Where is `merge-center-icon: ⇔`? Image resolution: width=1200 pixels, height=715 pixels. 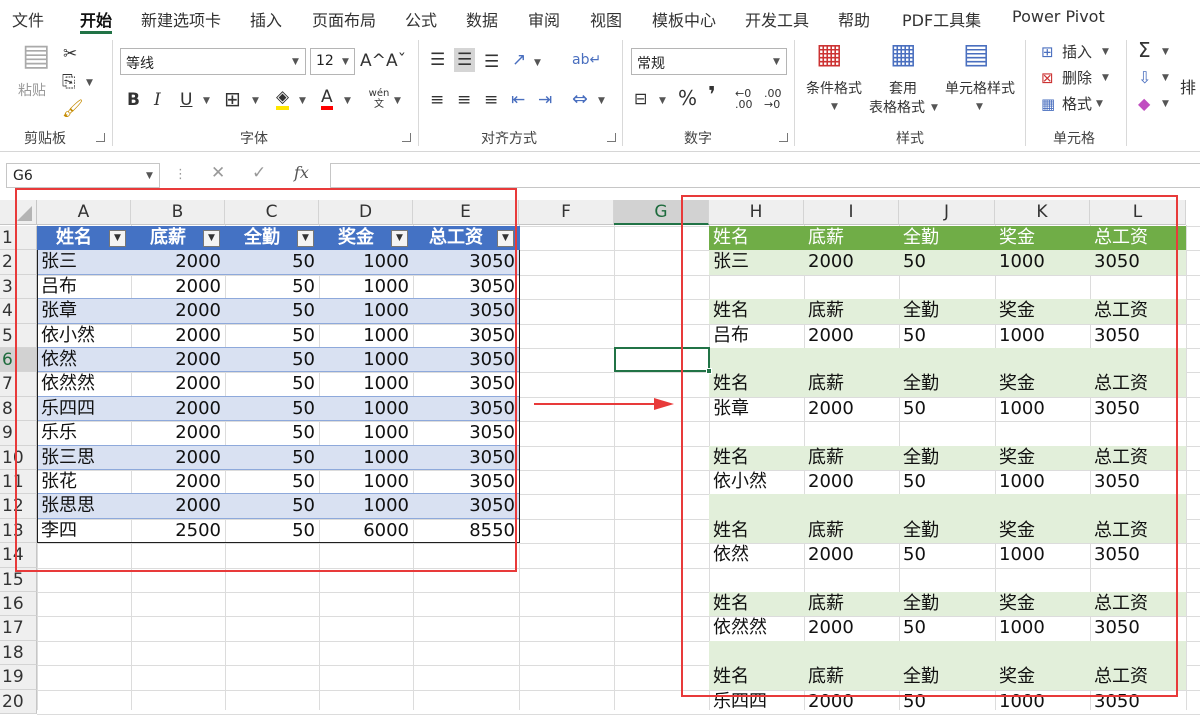 merge-center-icon: ⇔ is located at coordinates (580, 99).